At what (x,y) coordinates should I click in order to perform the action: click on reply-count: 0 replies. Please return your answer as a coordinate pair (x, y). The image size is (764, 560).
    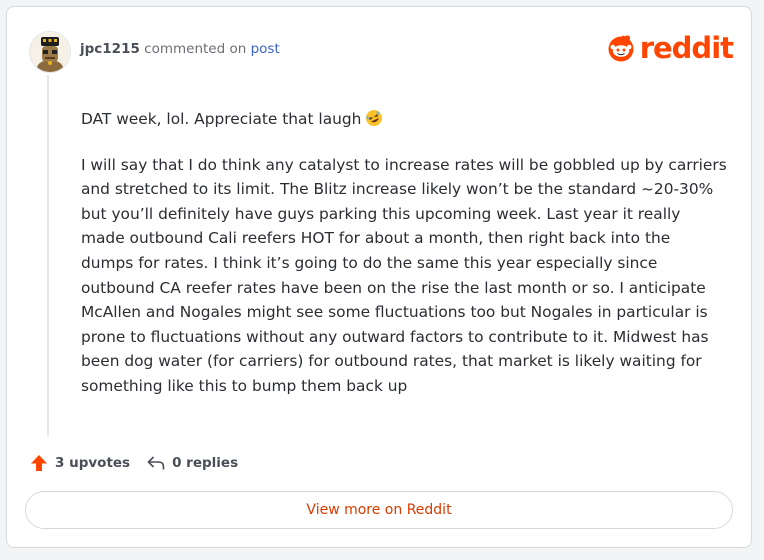
    Looking at the image, I should click on (205, 463).